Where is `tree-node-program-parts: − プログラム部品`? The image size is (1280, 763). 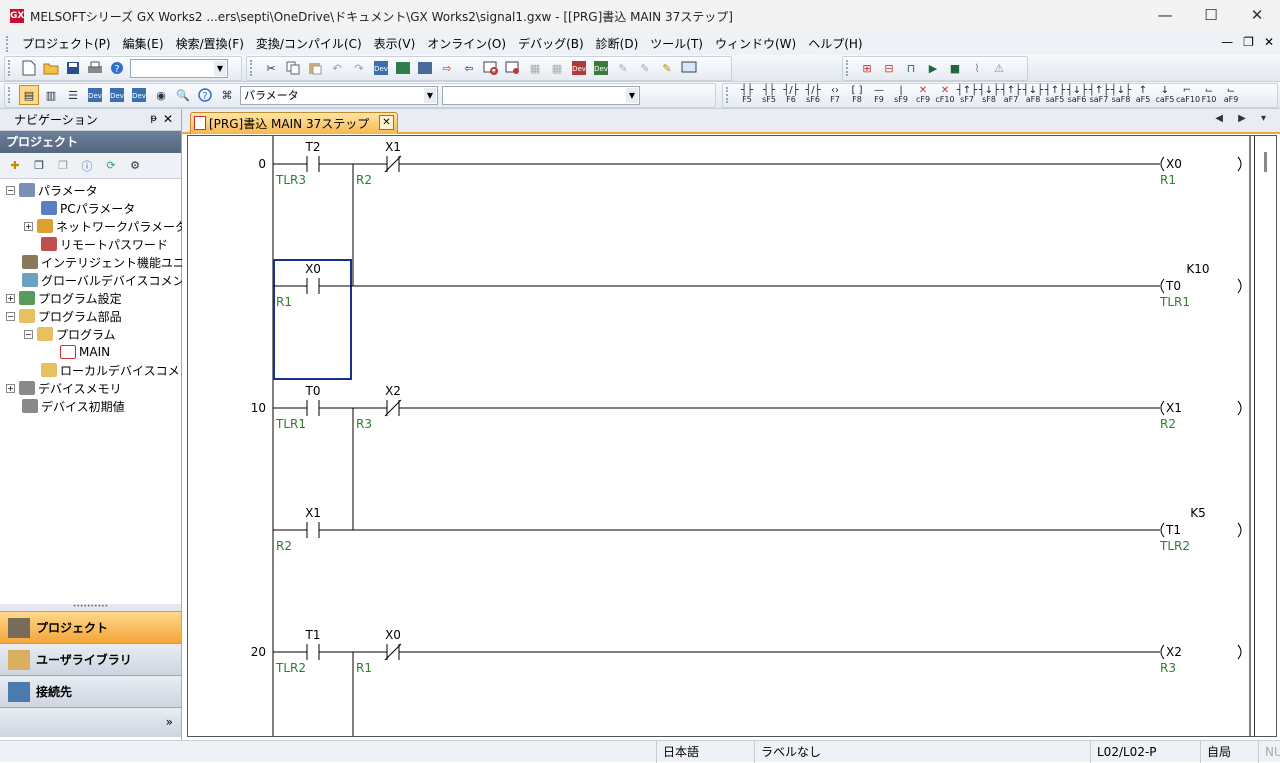
tree-node-program-parts: − プログラム部品 is located at coordinates (64, 316).